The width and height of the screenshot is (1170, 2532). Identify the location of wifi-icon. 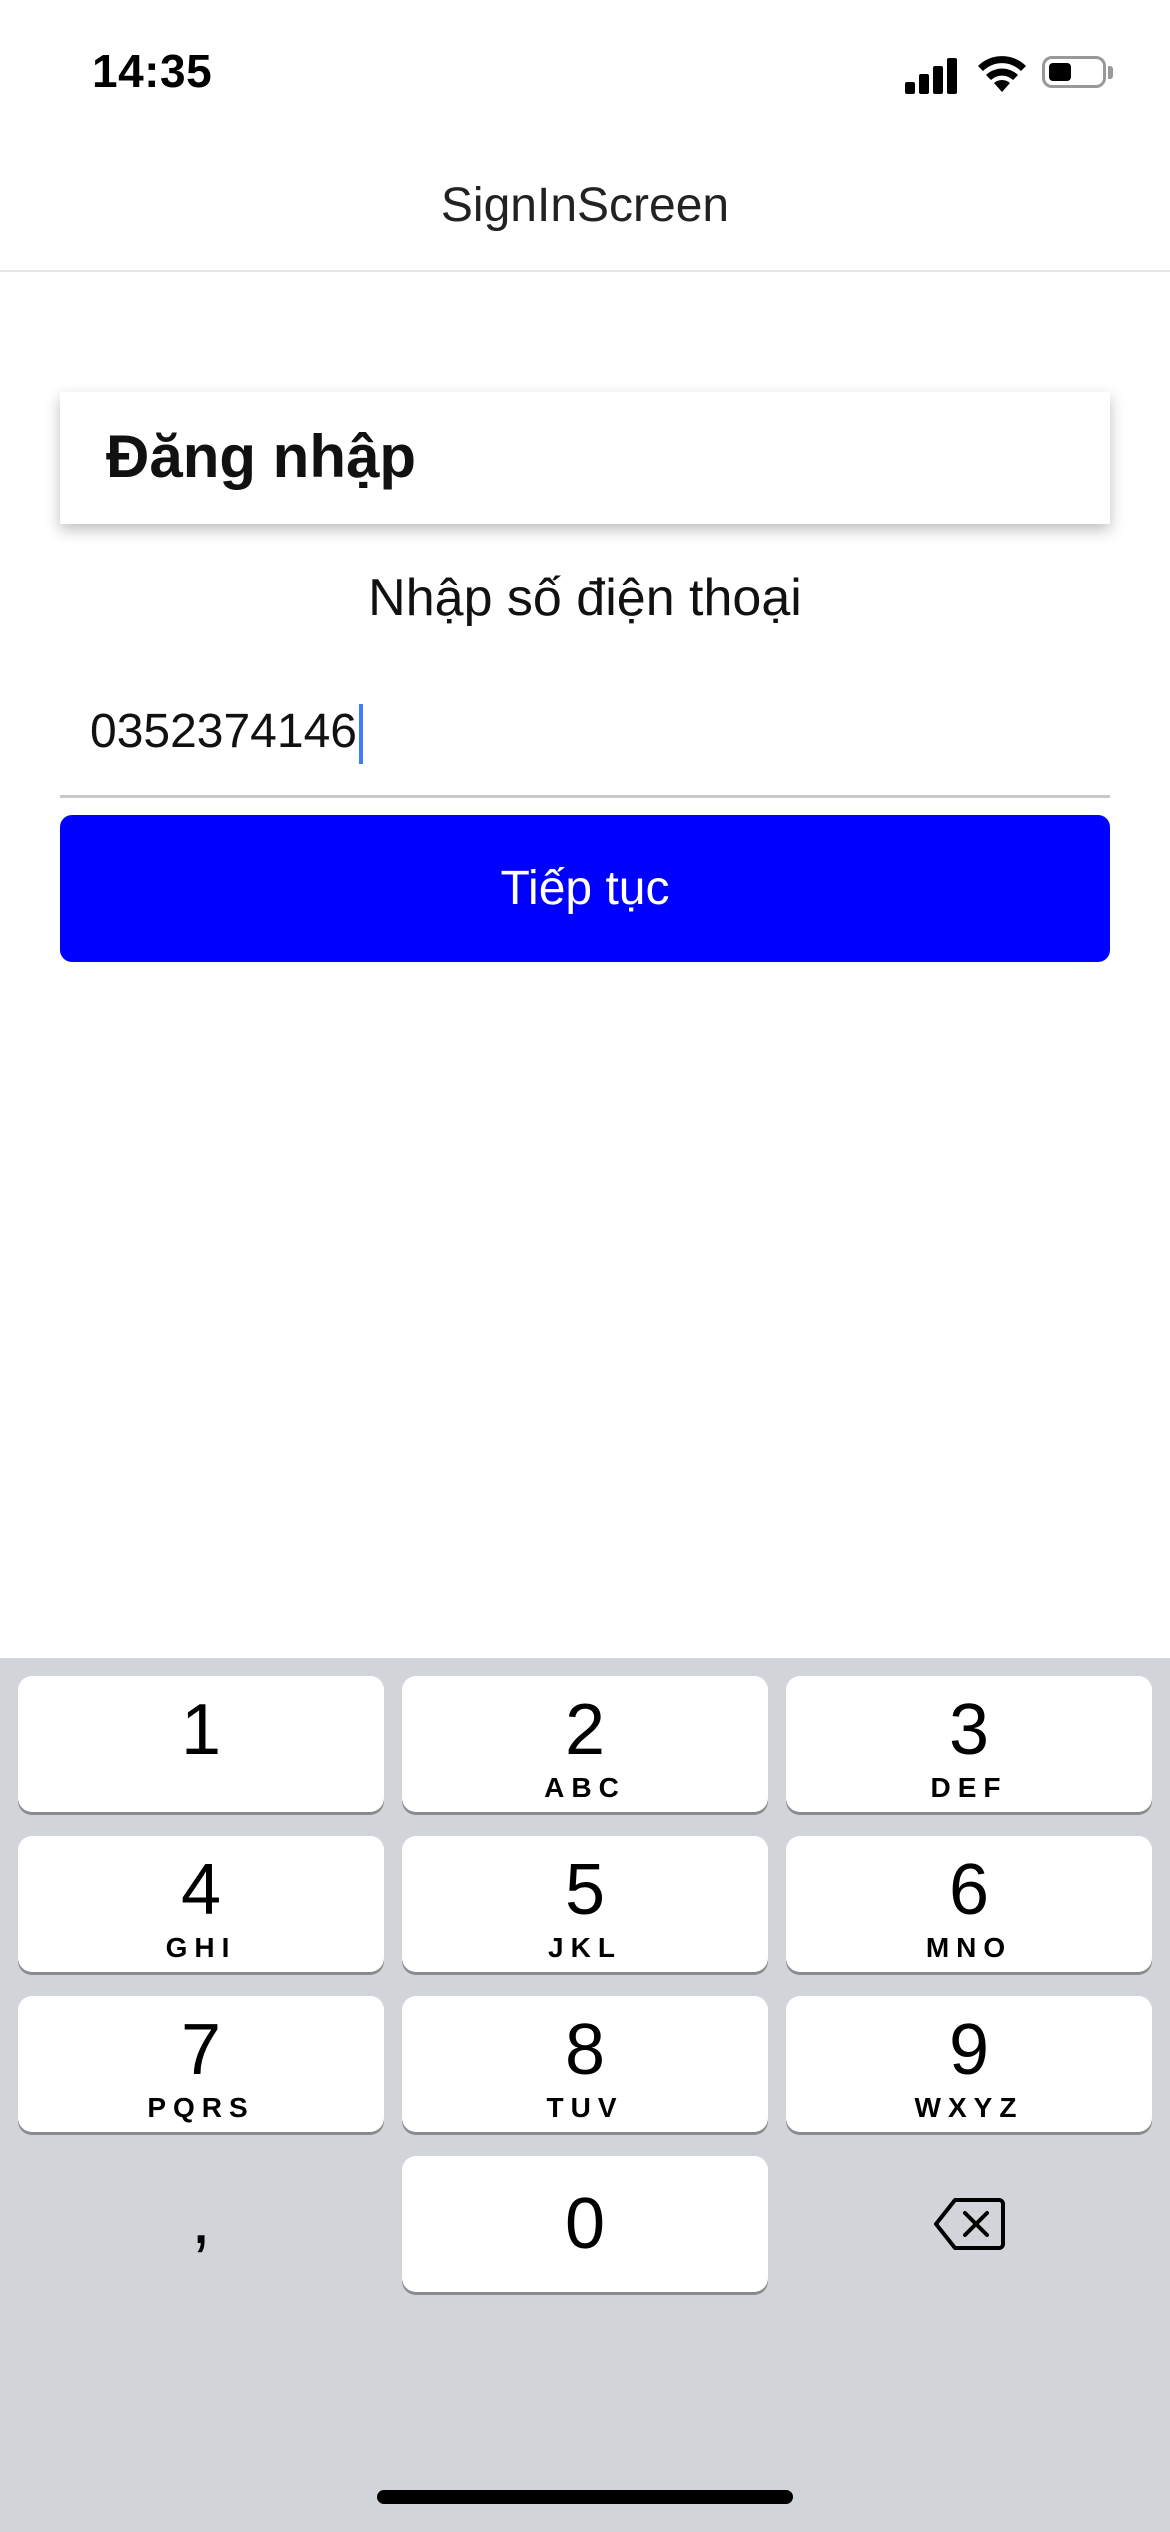
(1002, 74).